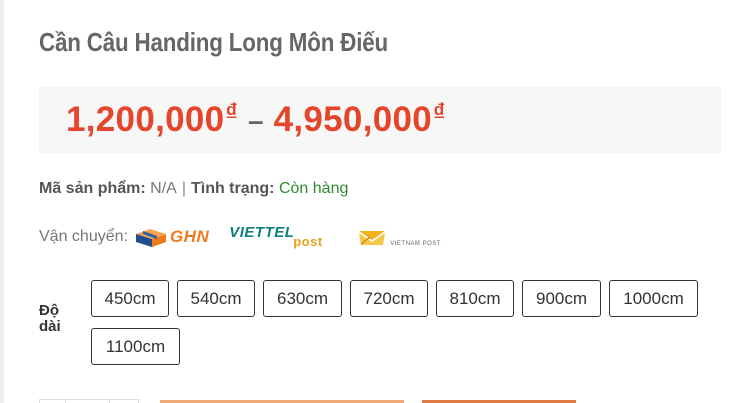  What do you see at coordinates (216, 298) in the screenshot?
I see `length-option-540cm: 540cm` at bounding box center [216, 298].